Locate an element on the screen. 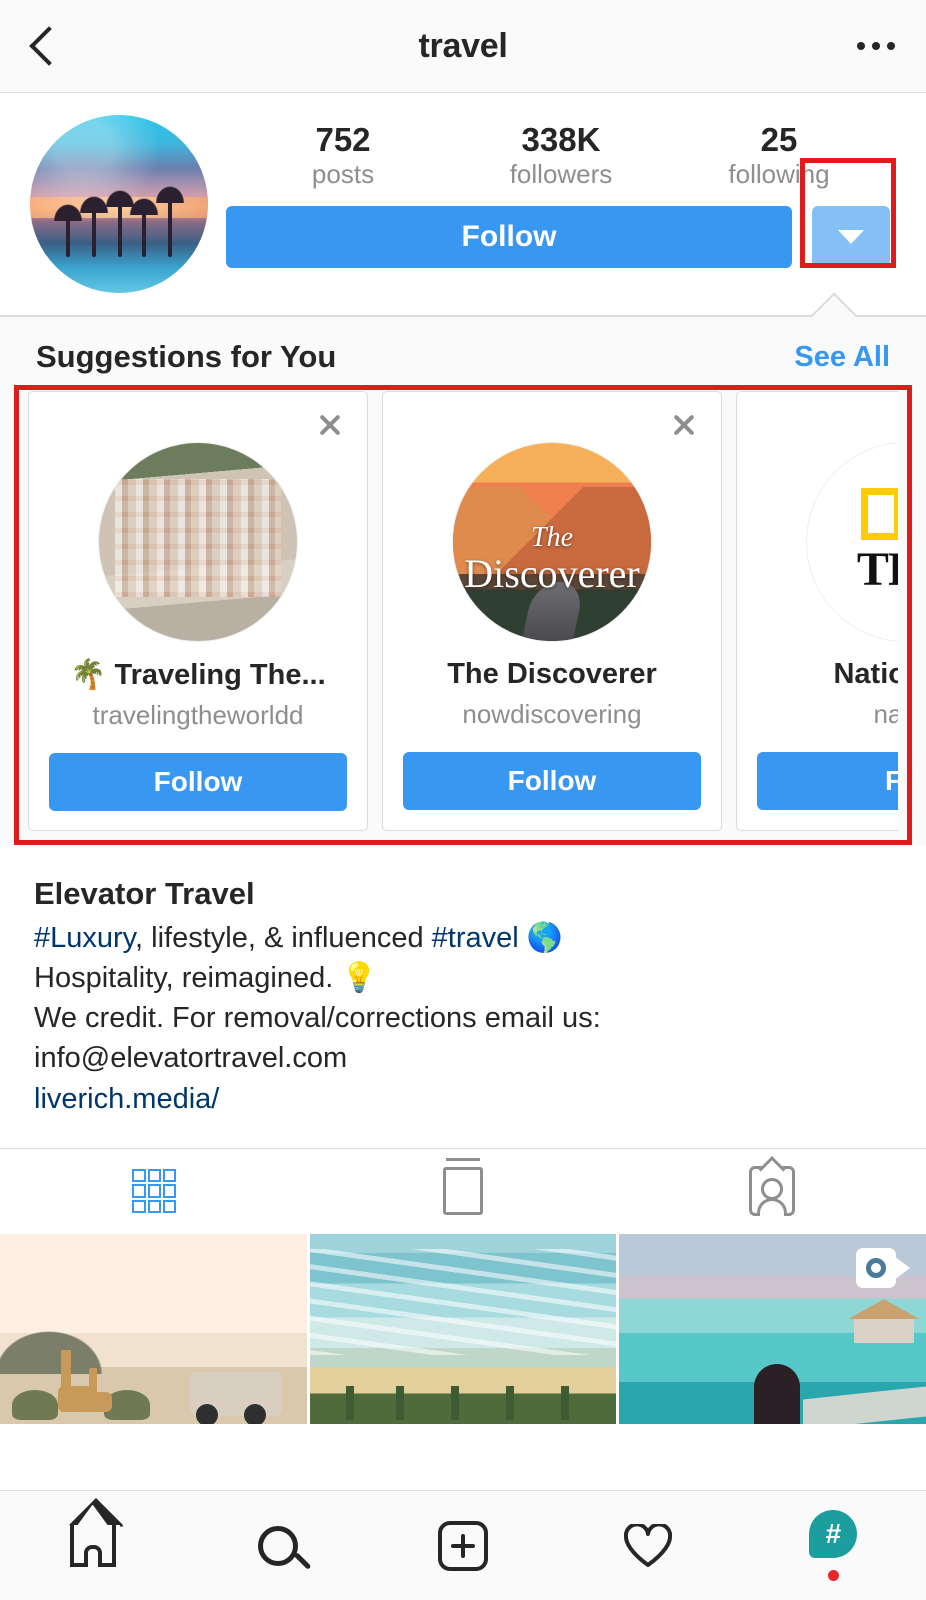 Image resolution: width=926 pixels, height=1600 pixels. home-icon is located at coordinates (95, 1532).